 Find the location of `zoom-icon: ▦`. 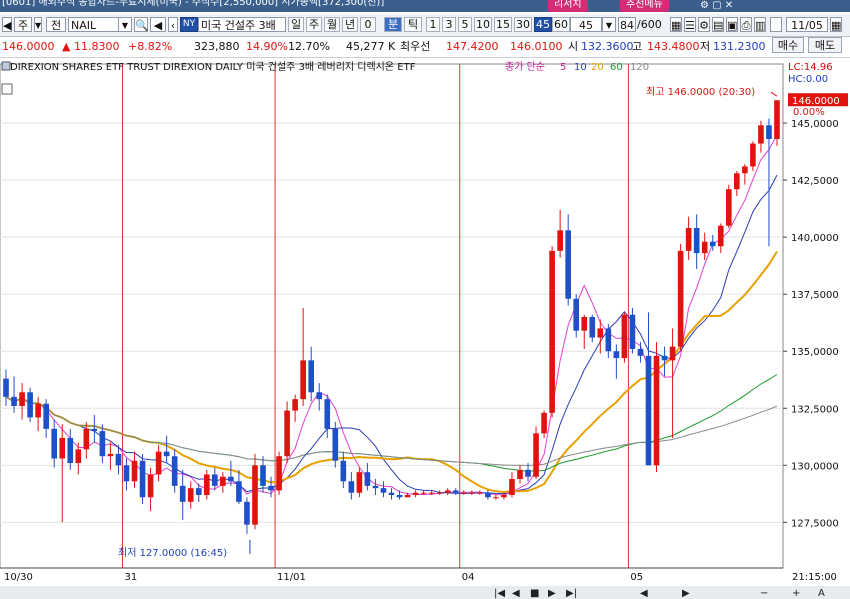

zoom-icon: ▦ is located at coordinates (676, 24).